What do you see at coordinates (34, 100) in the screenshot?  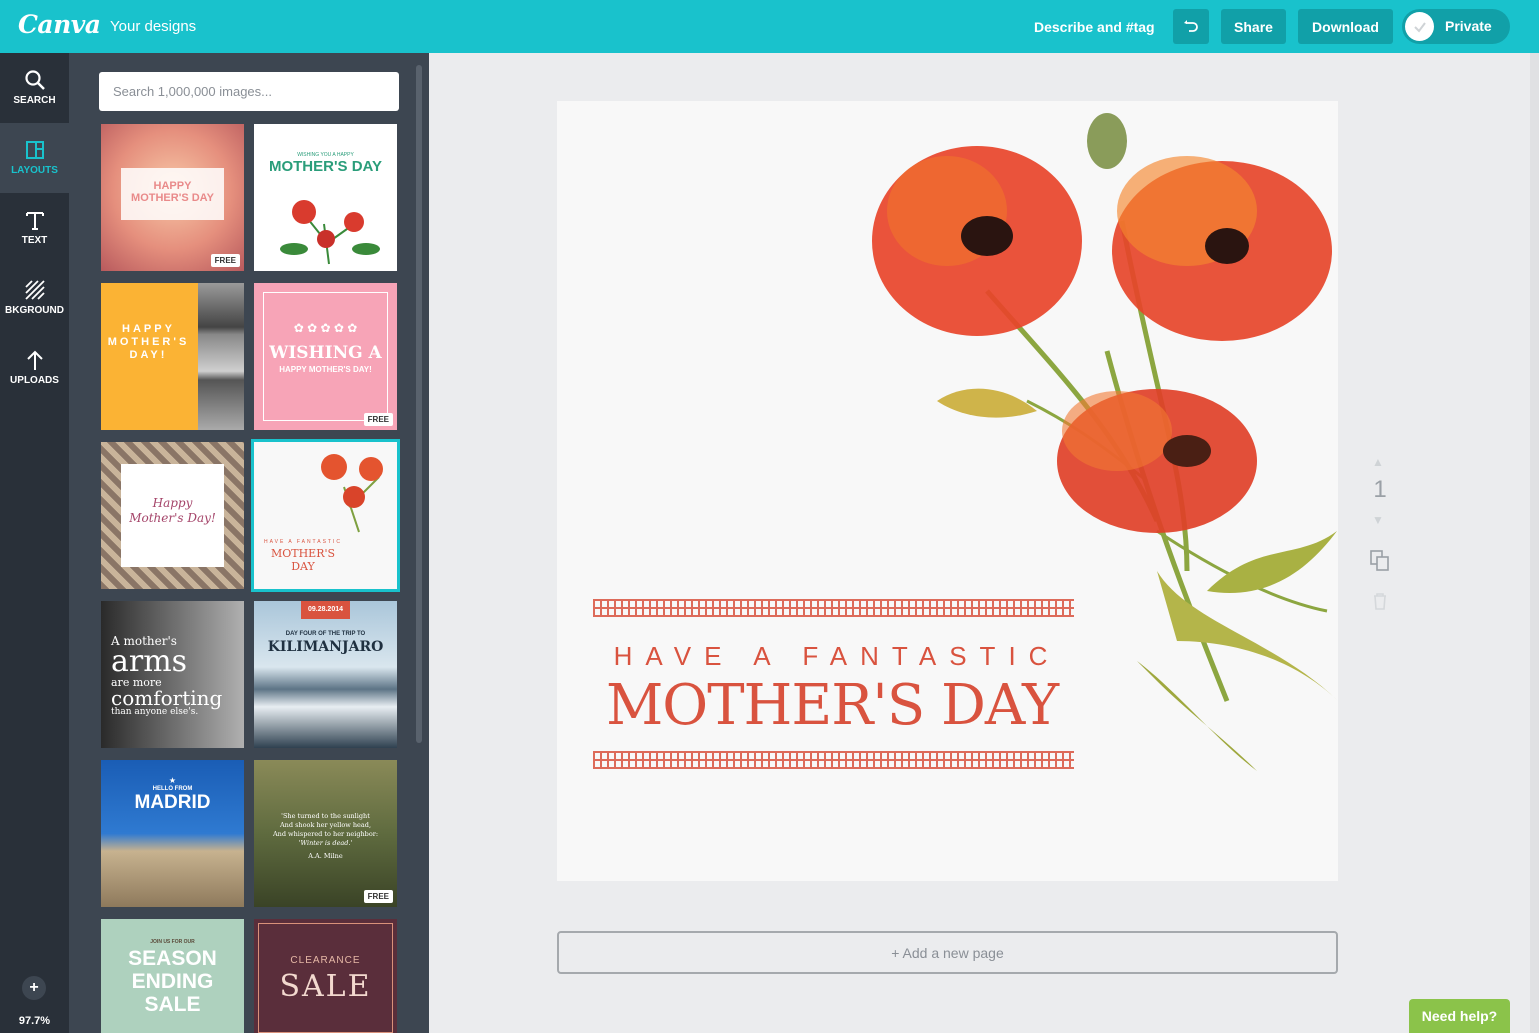 I see `rail-label-search: SEARCH` at bounding box center [34, 100].